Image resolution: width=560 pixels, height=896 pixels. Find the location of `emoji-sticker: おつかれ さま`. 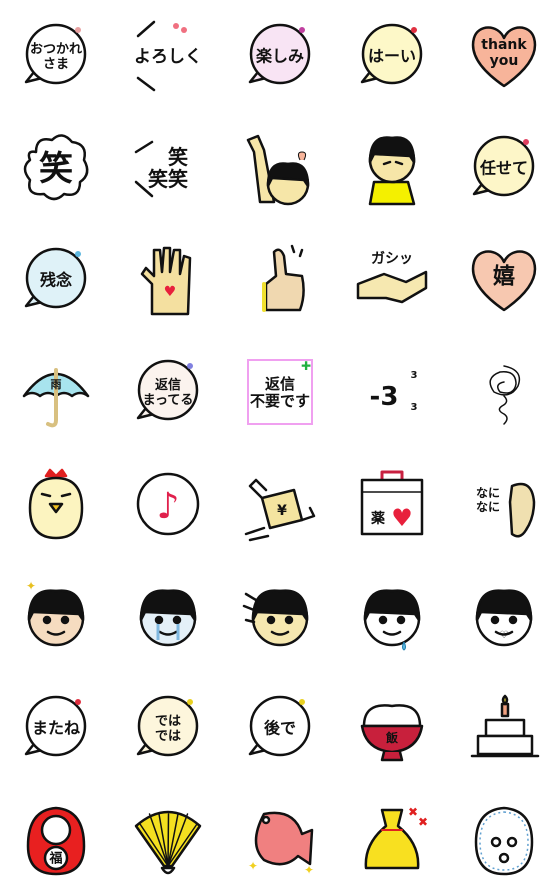

emoji-sticker: おつかれ さま is located at coordinates (56, 56).